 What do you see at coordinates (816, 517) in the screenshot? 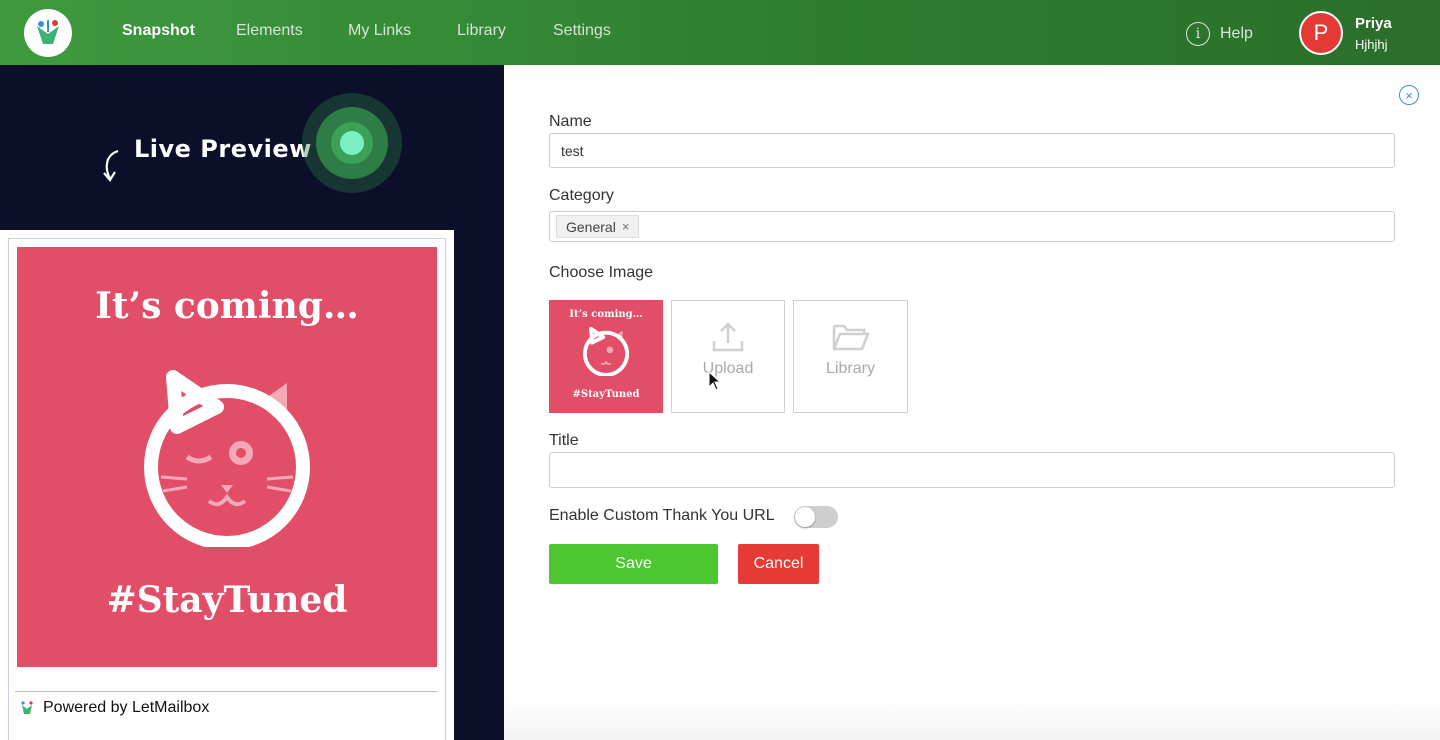
I see `thankyou-url-toggle` at bounding box center [816, 517].